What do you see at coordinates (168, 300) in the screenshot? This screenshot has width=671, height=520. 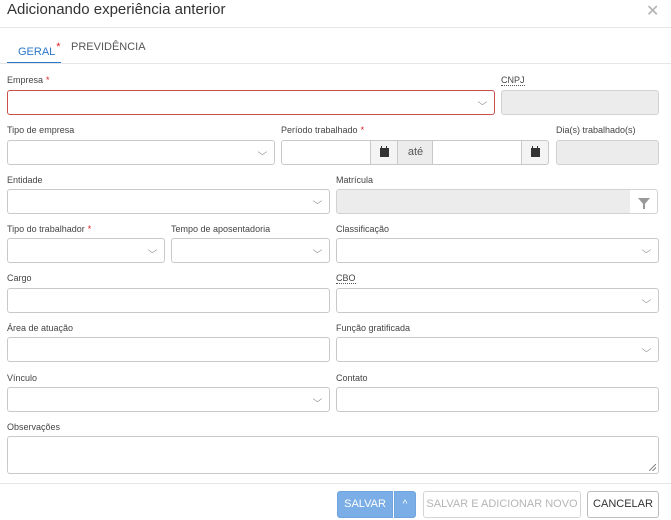 I see `cargo-input` at bounding box center [168, 300].